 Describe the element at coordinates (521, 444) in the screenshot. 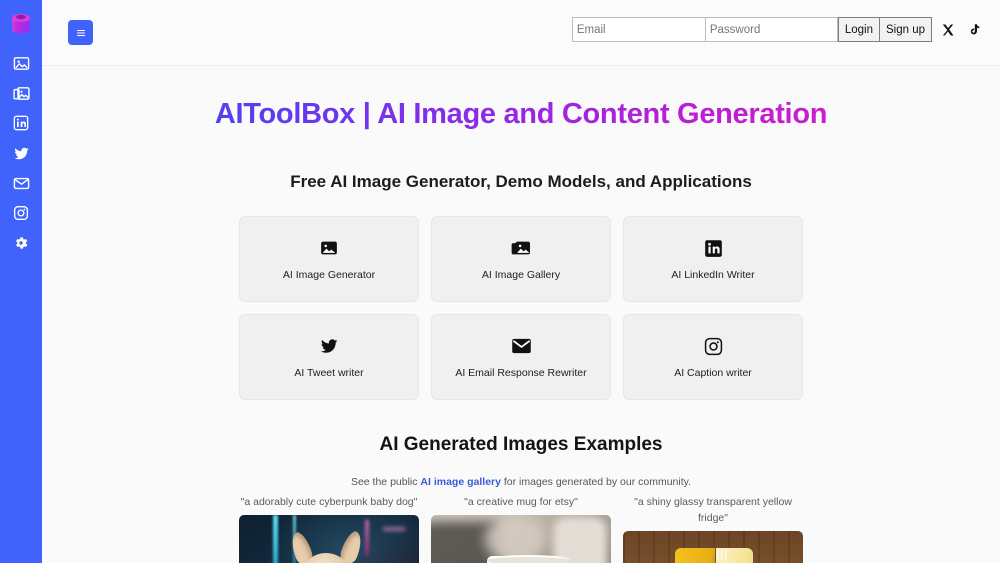

I see `examples-section-title: AI Generated Images Examples` at that location.